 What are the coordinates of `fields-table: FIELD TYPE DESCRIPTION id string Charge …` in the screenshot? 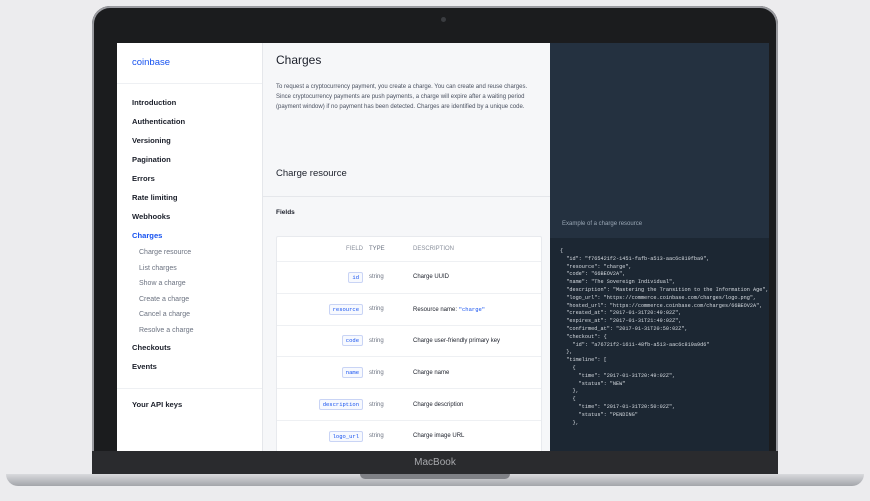 It's located at (409, 343).